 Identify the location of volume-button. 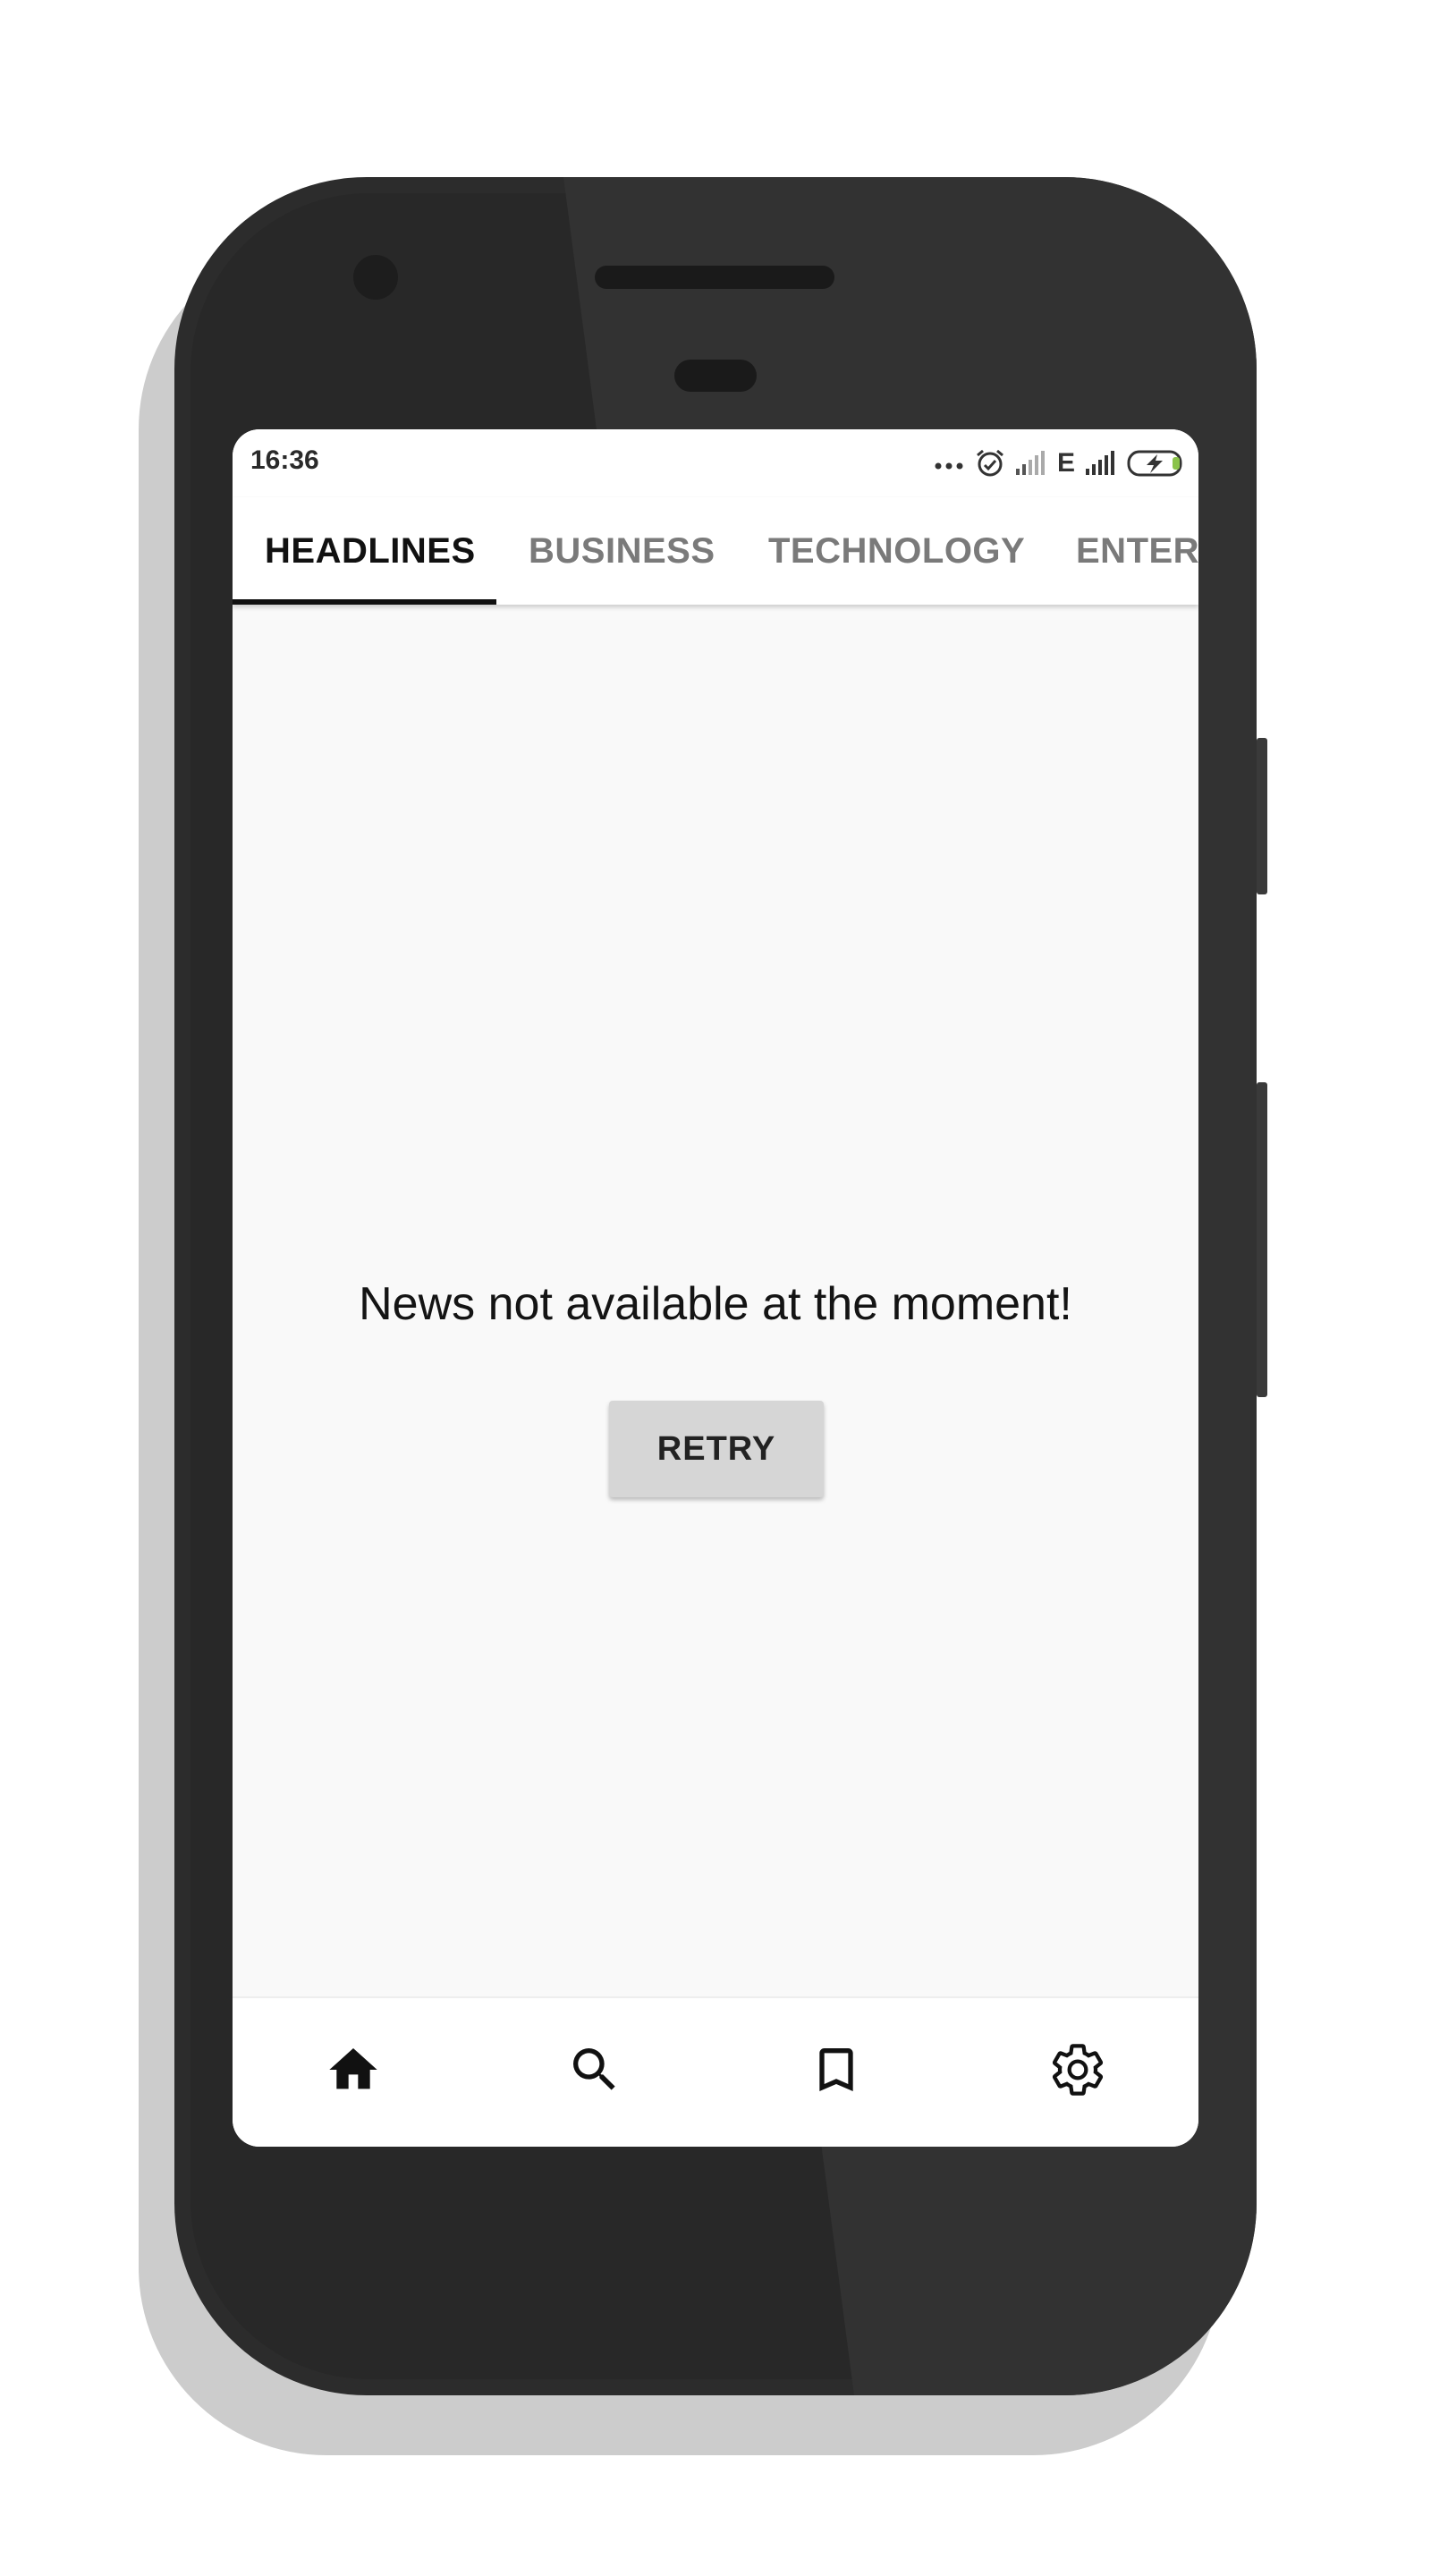
(1262, 816).